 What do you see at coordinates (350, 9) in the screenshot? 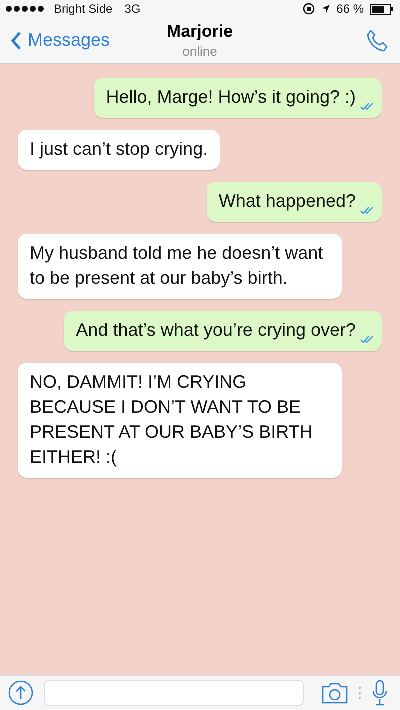
I see `battery-percentage: 66 %` at bounding box center [350, 9].